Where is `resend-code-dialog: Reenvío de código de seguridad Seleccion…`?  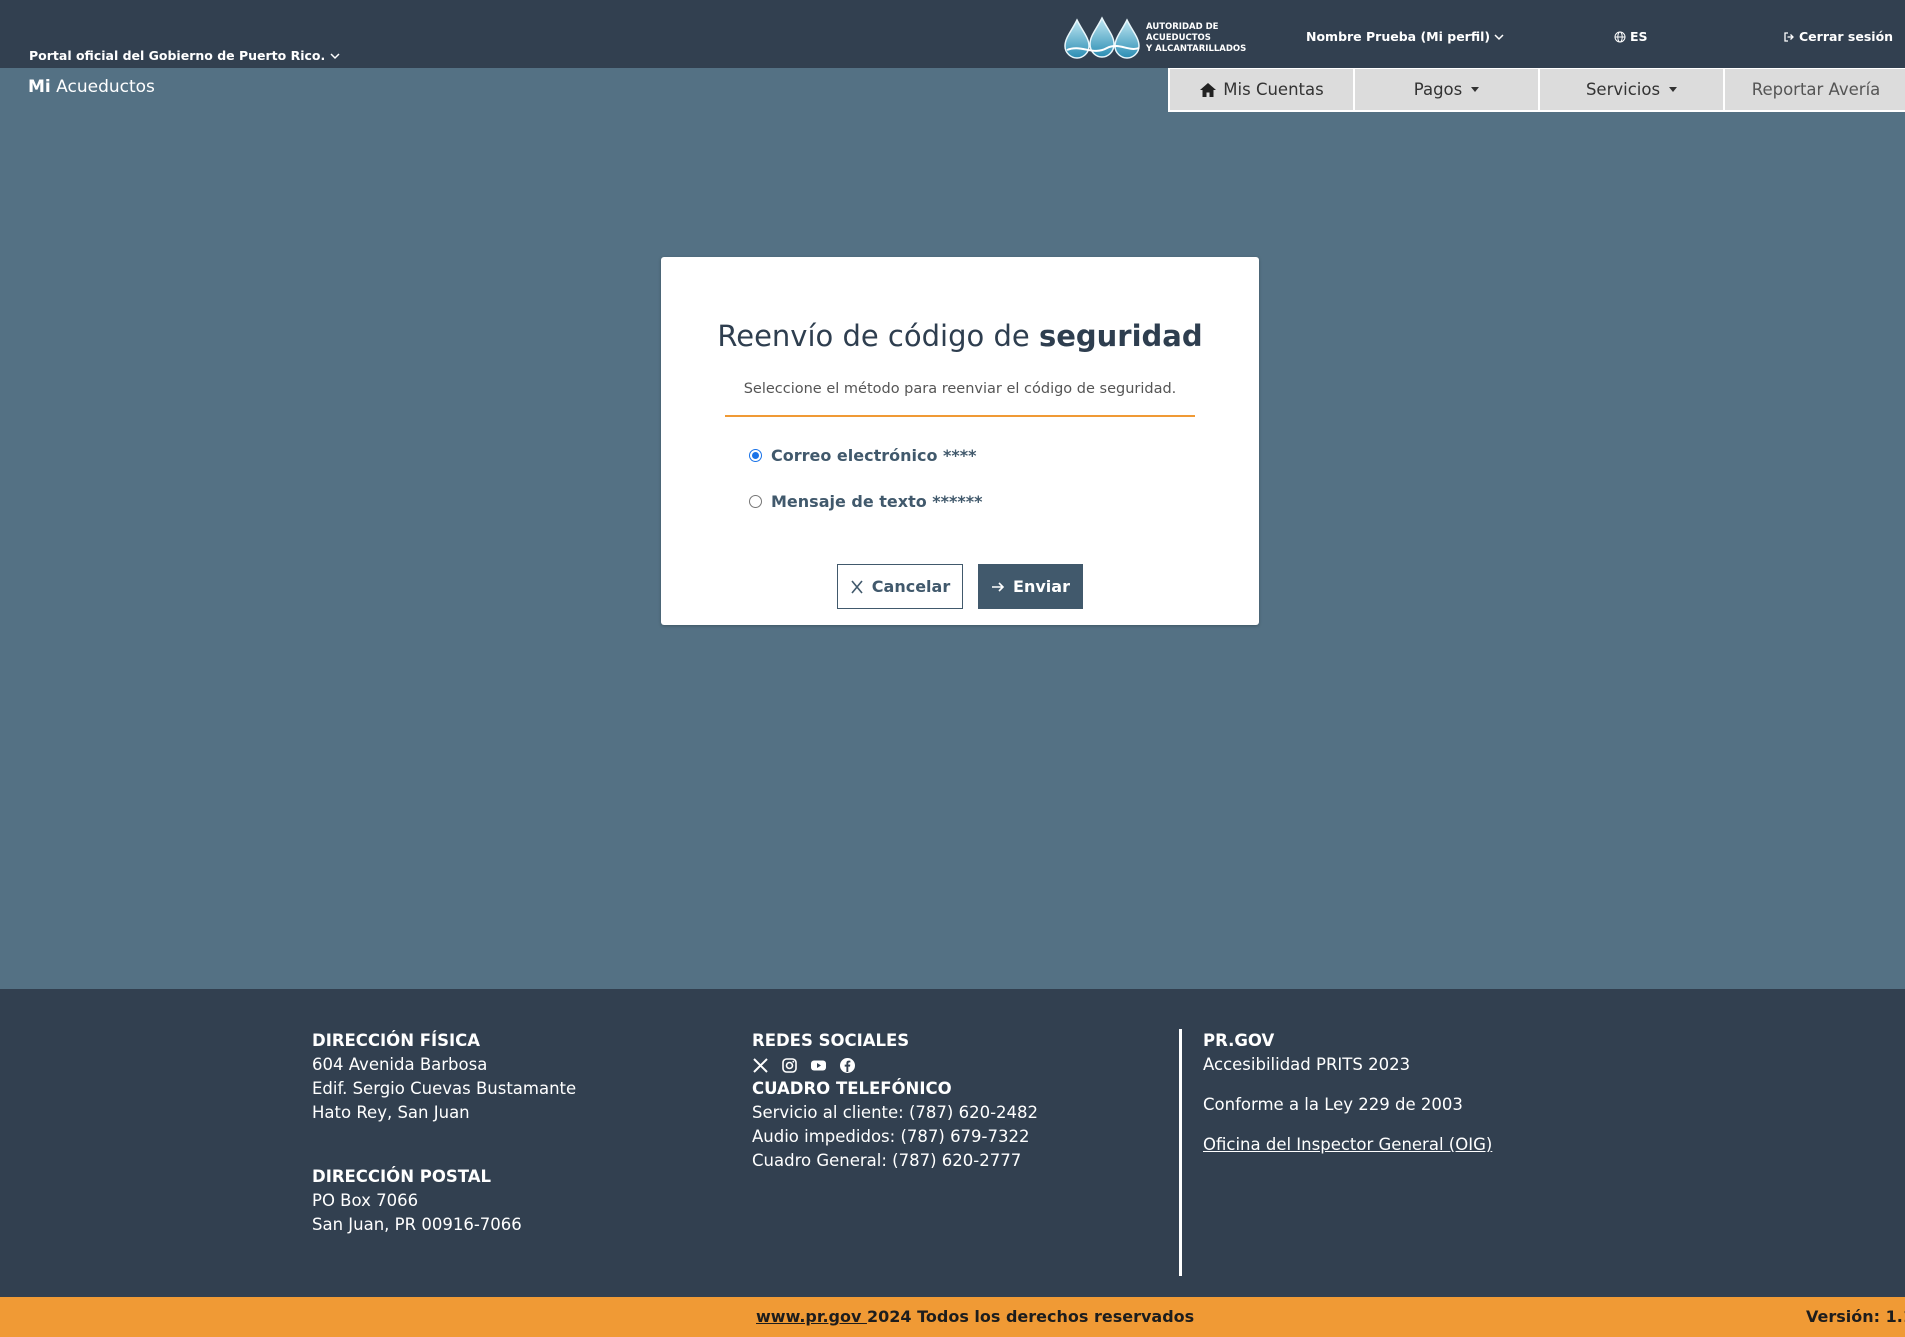
resend-code-dialog: Reenvío de código de seguridad Seleccion… is located at coordinates (960, 441).